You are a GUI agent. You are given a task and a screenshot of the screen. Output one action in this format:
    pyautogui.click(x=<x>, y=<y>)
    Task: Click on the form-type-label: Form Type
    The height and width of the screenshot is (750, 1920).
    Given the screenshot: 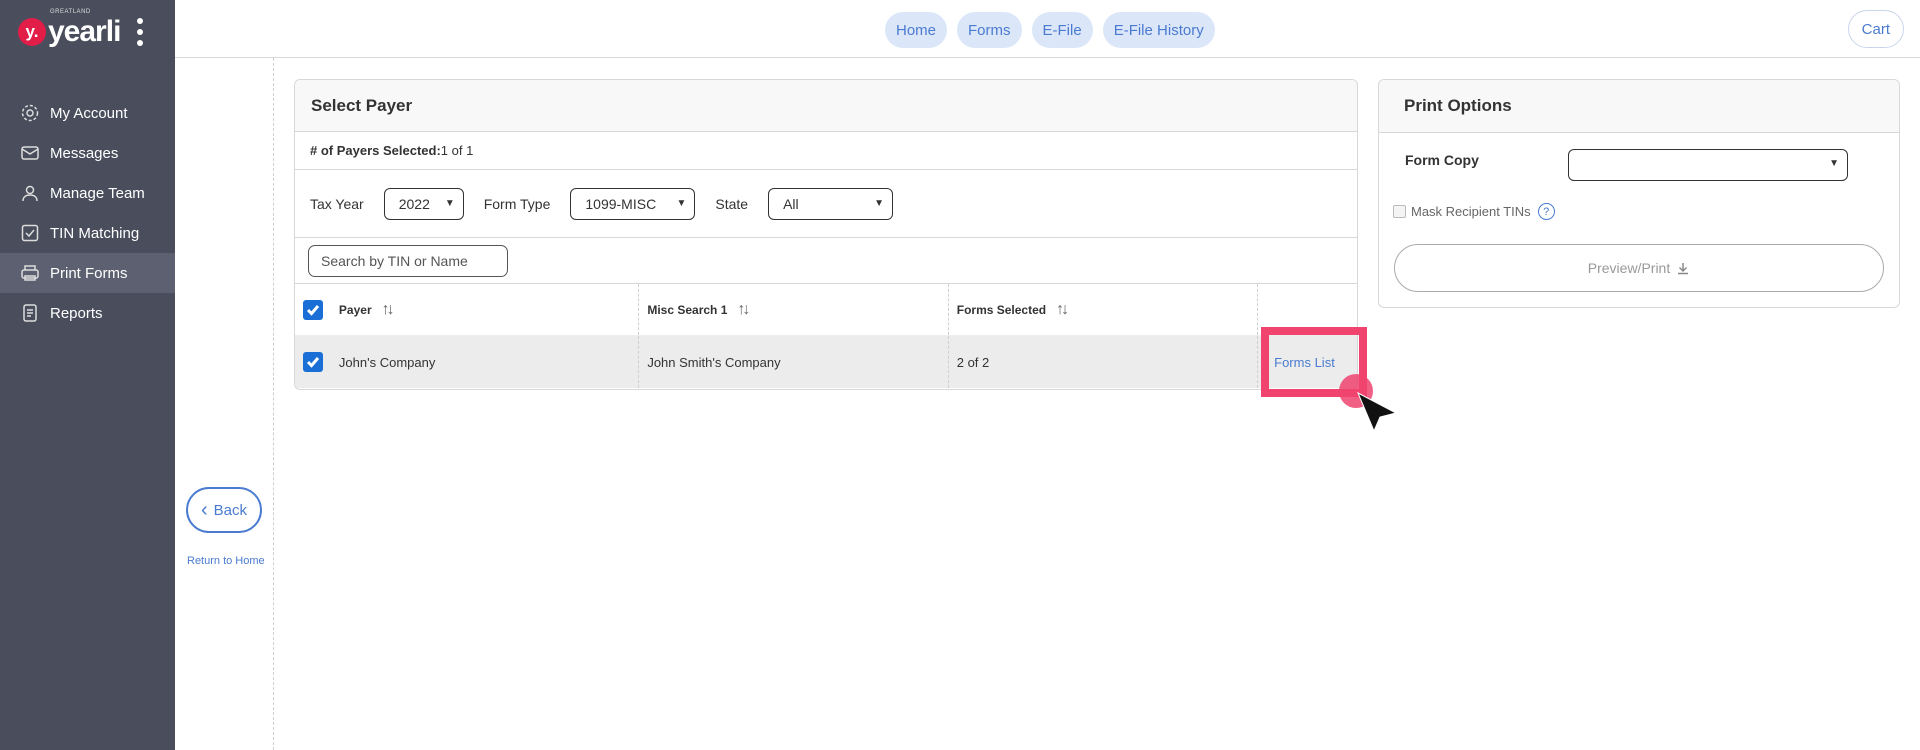 What is the action you would take?
    pyautogui.click(x=517, y=203)
    